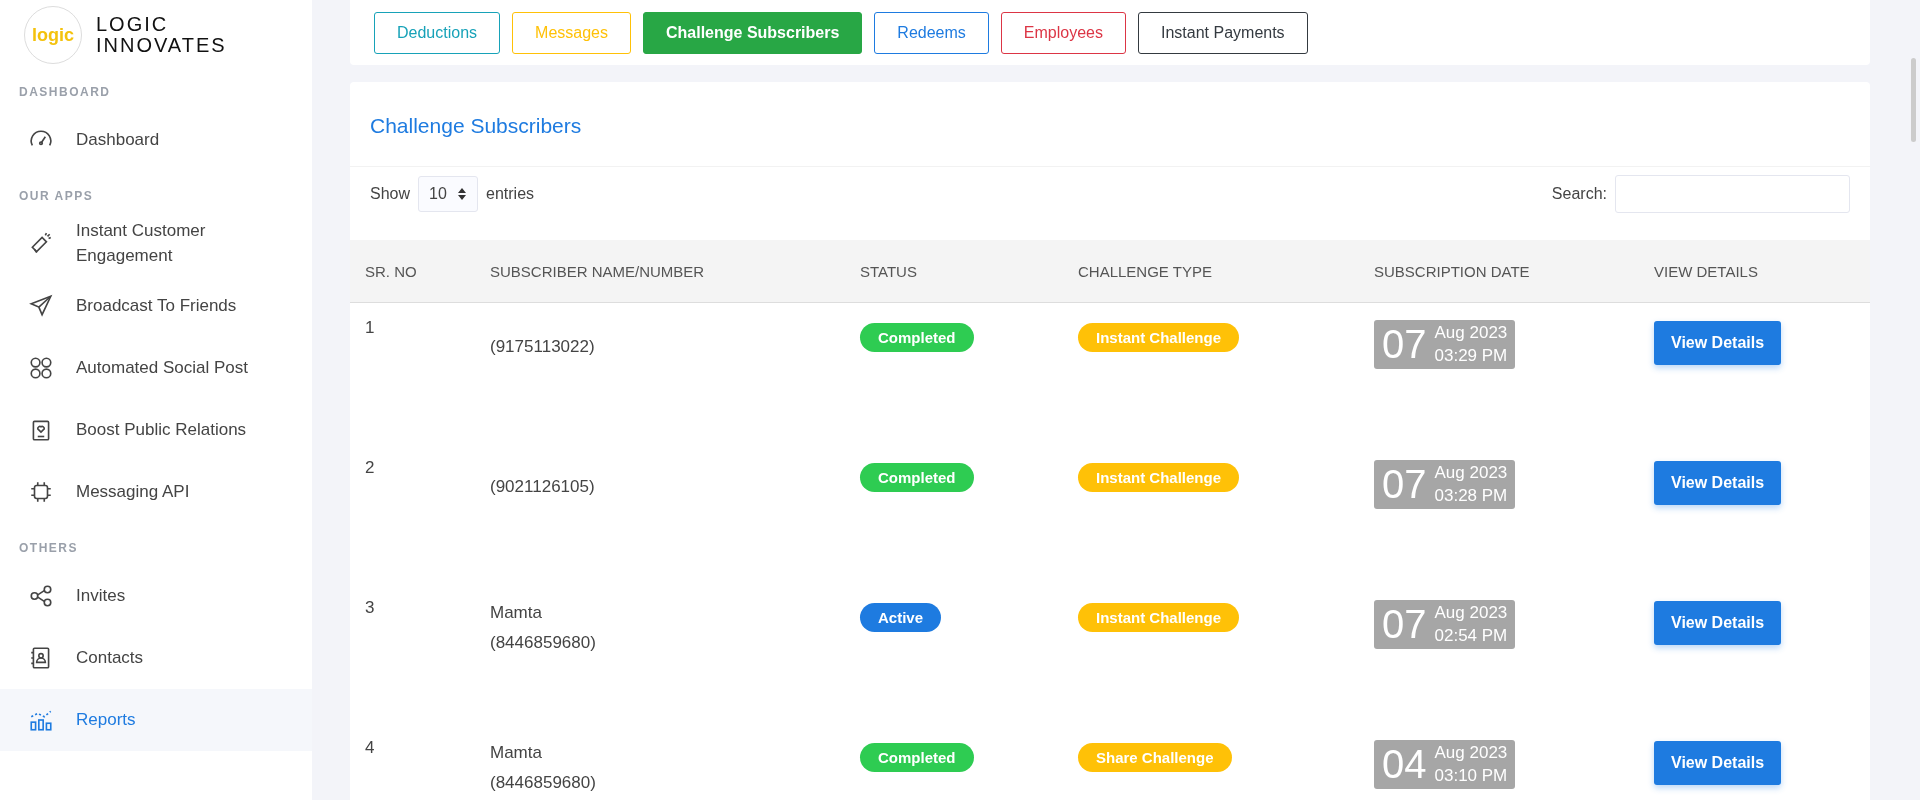 The width and height of the screenshot is (1920, 800). I want to click on sidebar-item: Instant Customer Engagement, so click(156, 244).